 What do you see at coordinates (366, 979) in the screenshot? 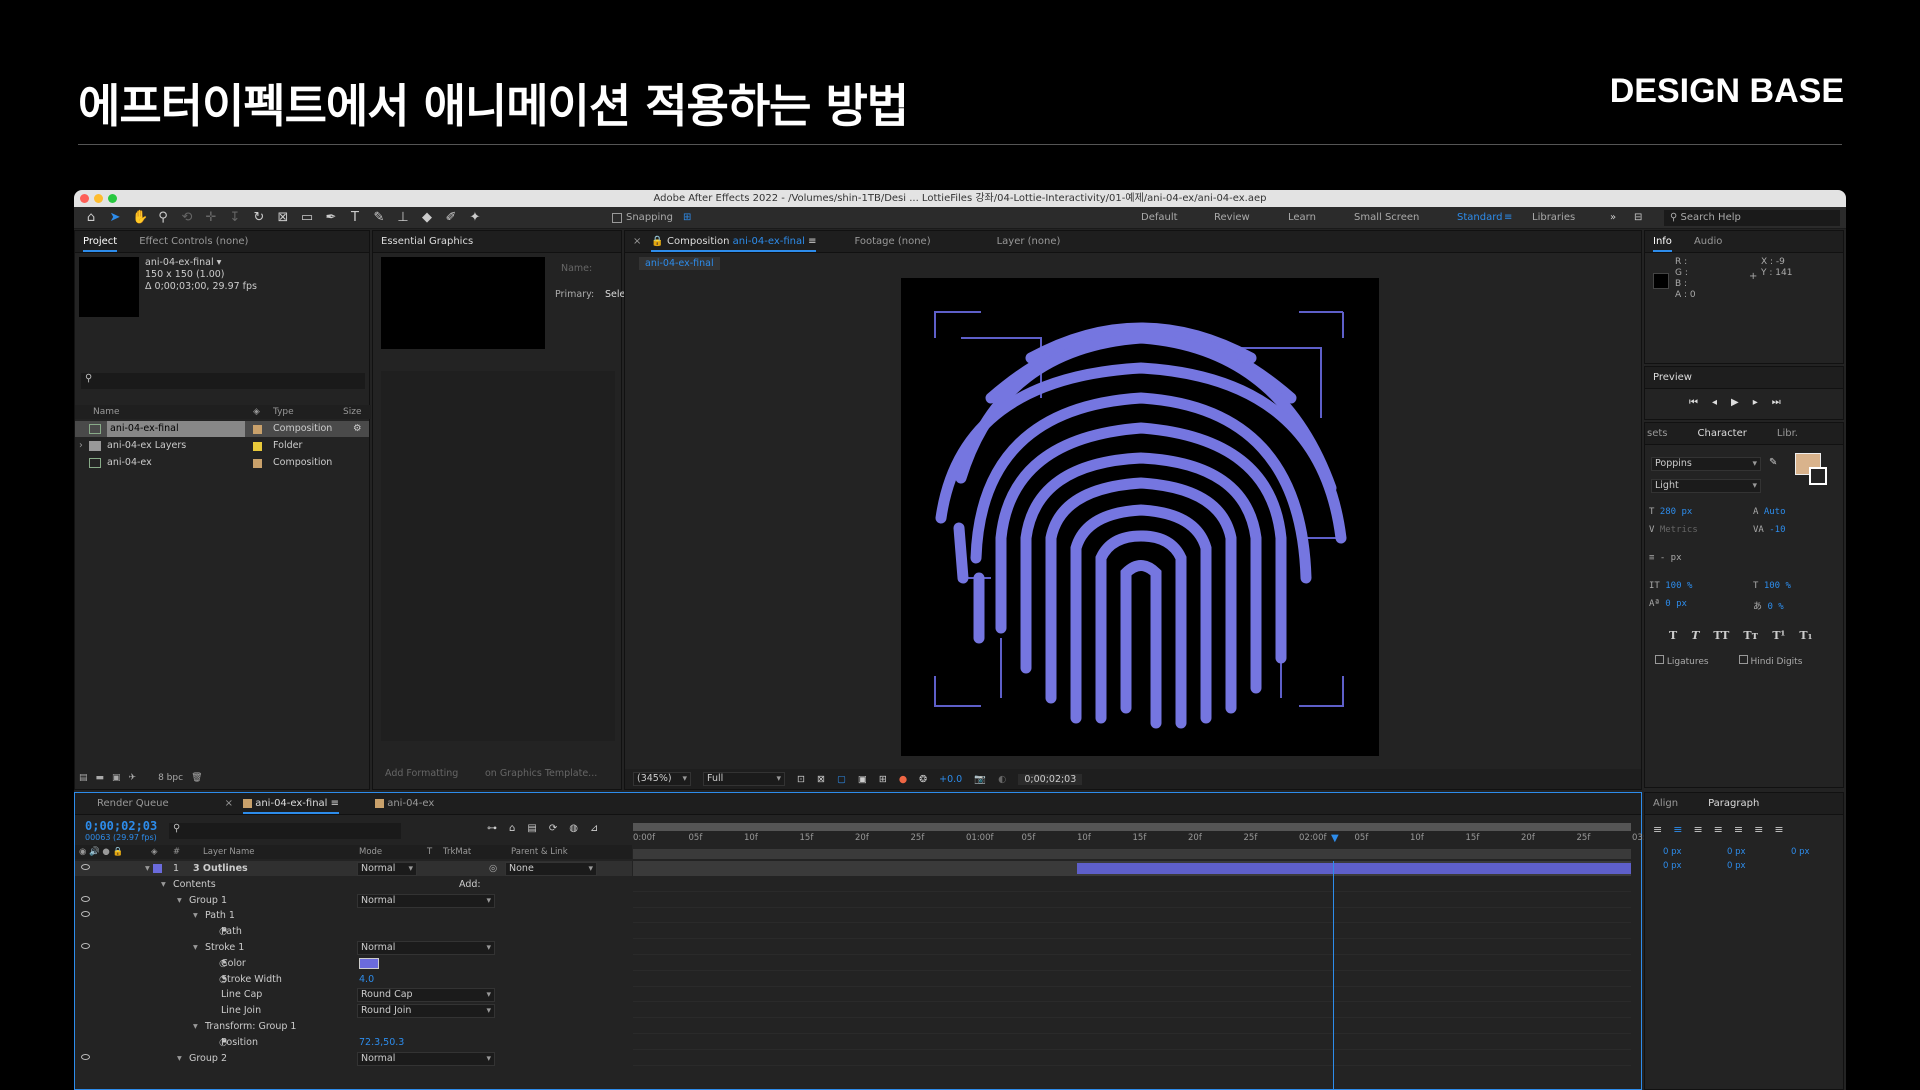
I see `property-value: 4.0` at bounding box center [366, 979].